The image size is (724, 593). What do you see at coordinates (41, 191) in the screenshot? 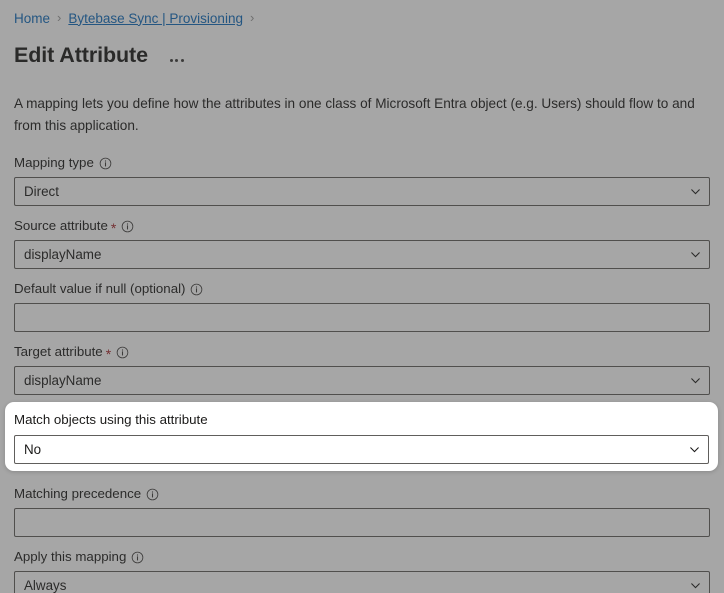
I see `mapping-type-value: Direct` at bounding box center [41, 191].